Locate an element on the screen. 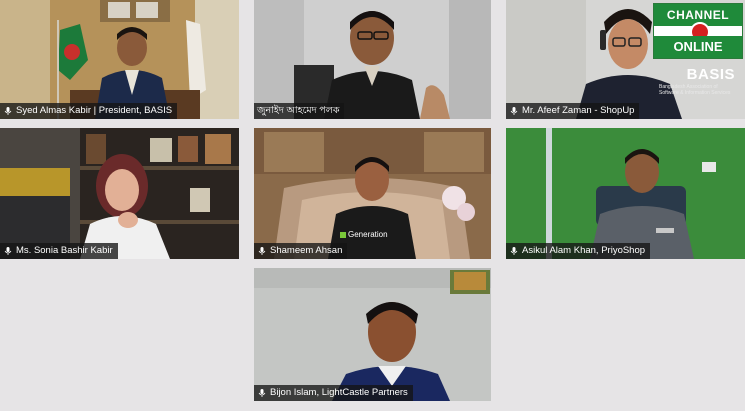  participant-name: Syed Almas Kabir | President, BASIS is located at coordinates (94, 110).